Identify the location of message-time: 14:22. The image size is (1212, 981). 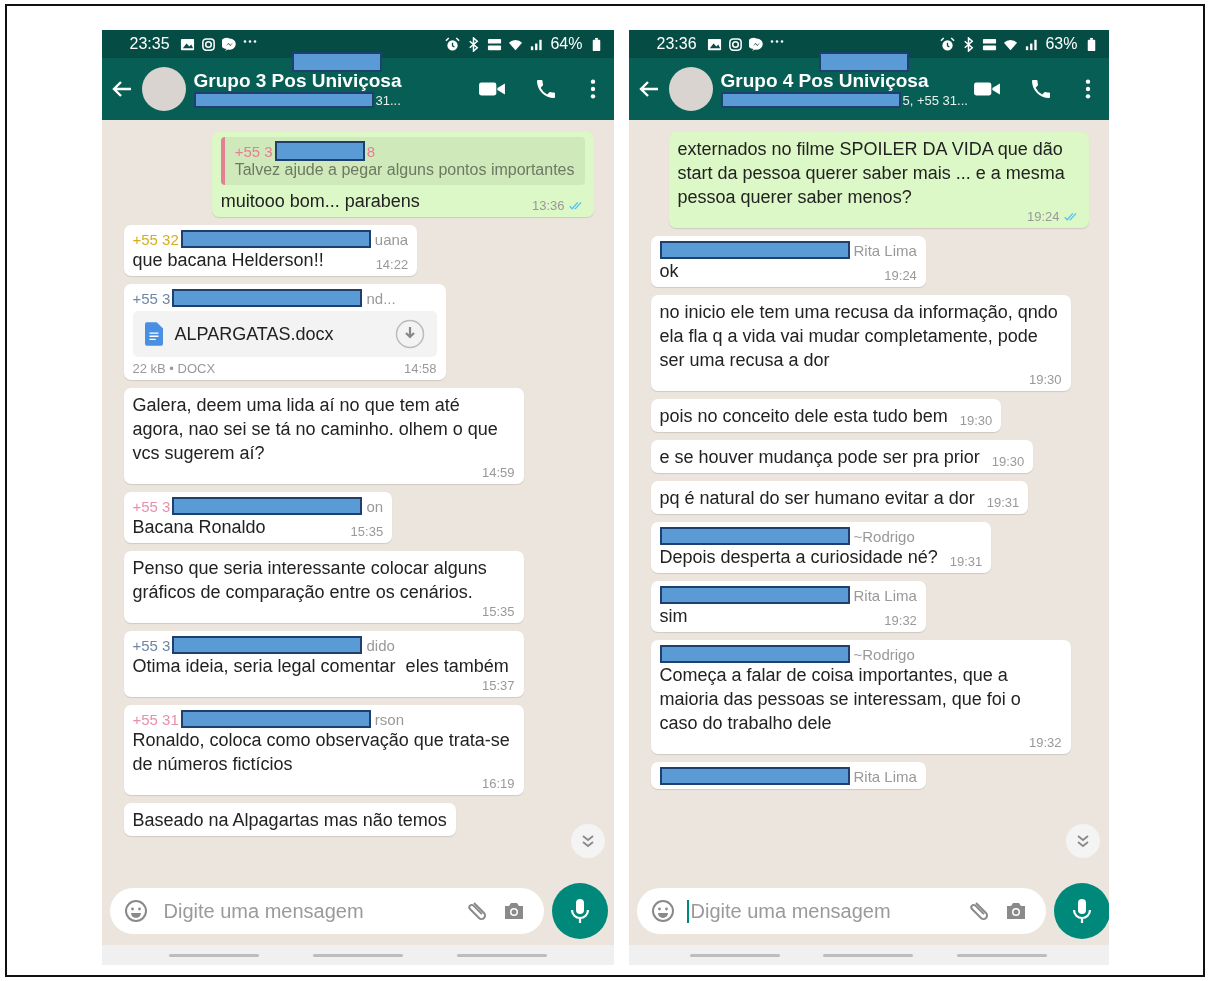
(392, 264).